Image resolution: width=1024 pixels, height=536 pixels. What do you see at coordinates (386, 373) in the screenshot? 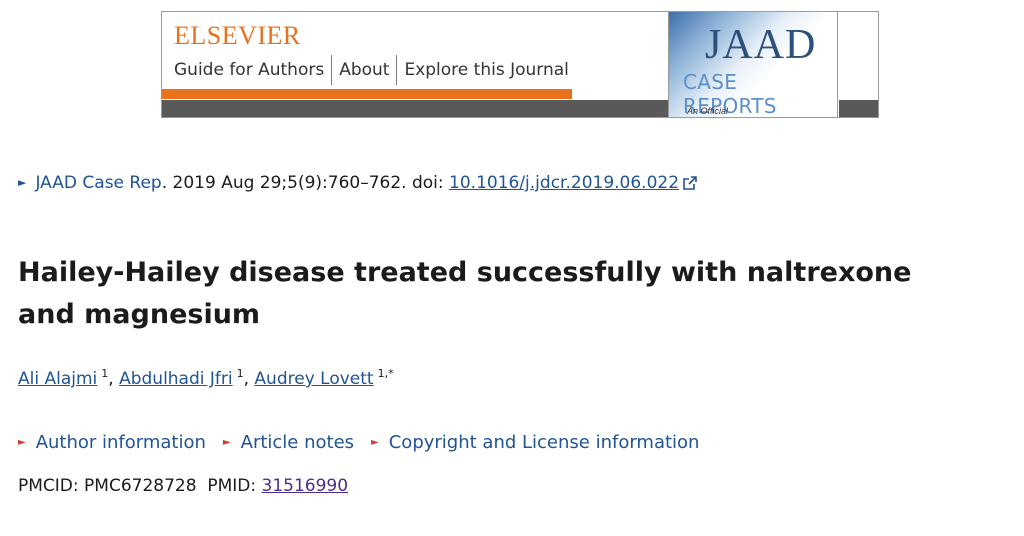
I see `affiliation-marker: 1,*` at bounding box center [386, 373].